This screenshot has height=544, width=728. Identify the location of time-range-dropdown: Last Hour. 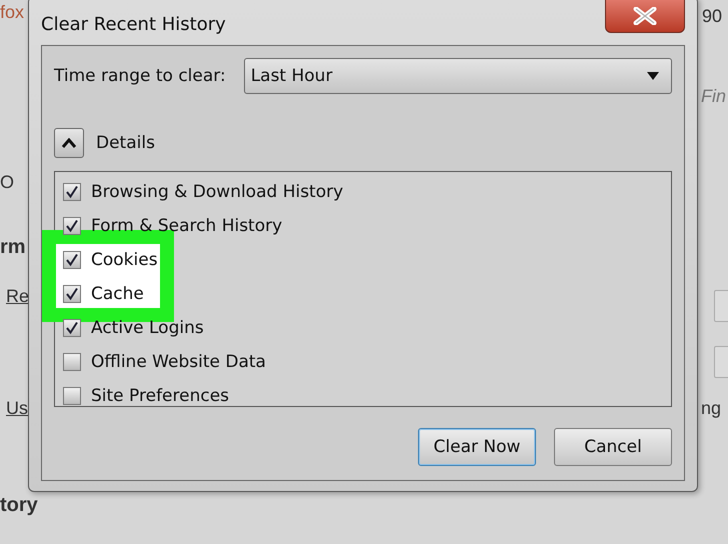
(458, 76).